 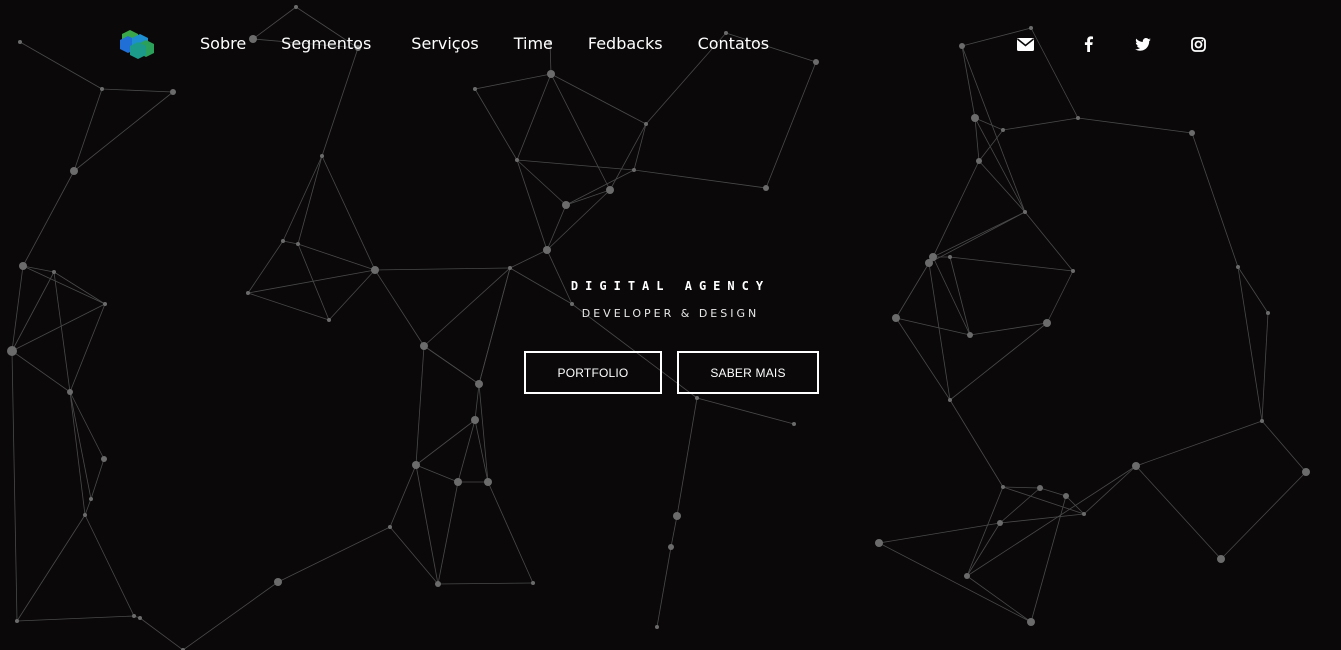 I want to click on nav-fedbacks: Fedbacks, so click(x=625, y=44).